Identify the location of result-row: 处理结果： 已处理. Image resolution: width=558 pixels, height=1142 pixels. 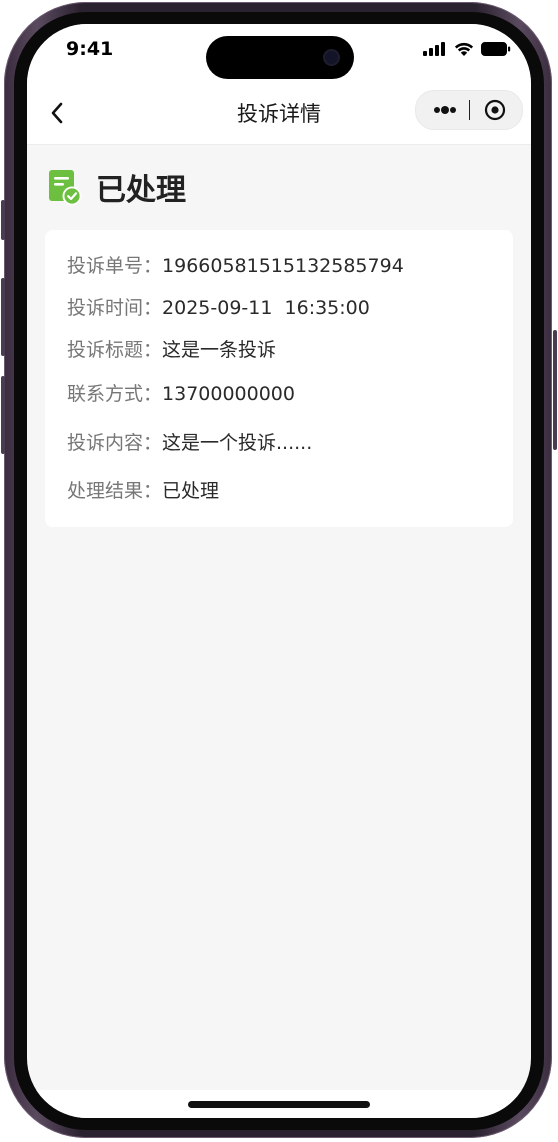
(143, 491).